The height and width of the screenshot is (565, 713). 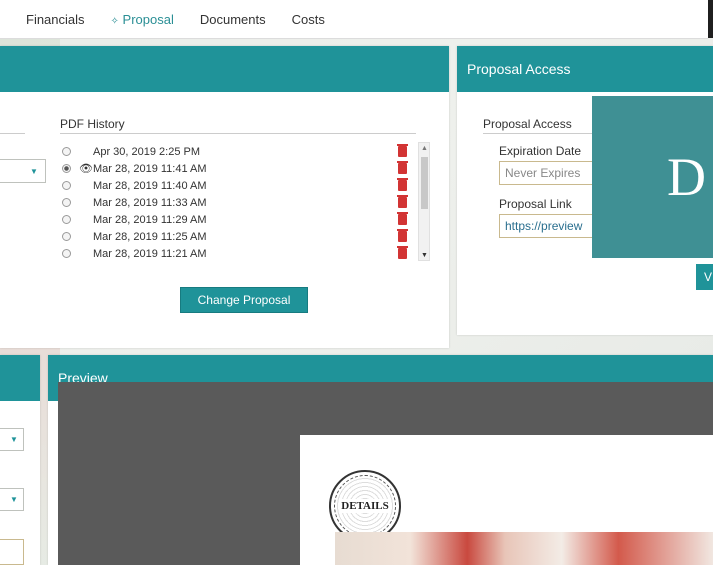 What do you see at coordinates (524, 548) in the screenshot?
I see `preview-photo` at bounding box center [524, 548].